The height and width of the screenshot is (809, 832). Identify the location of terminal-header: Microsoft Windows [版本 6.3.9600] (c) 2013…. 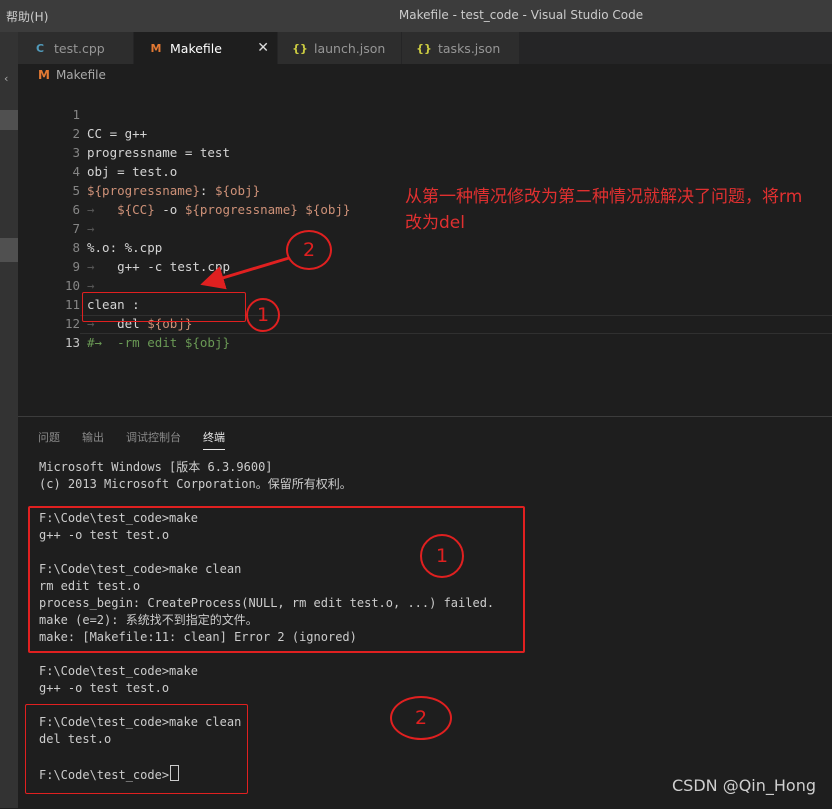
(195, 475).